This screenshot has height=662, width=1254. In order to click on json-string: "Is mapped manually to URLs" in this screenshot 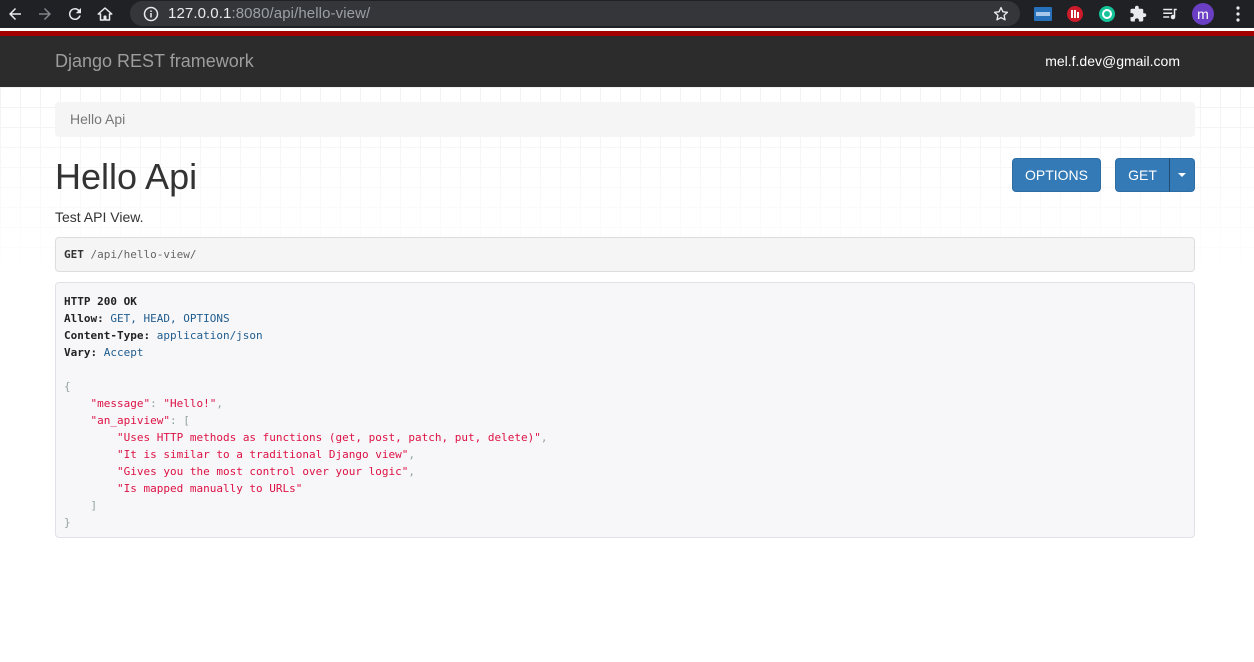, I will do `click(209, 488)`.